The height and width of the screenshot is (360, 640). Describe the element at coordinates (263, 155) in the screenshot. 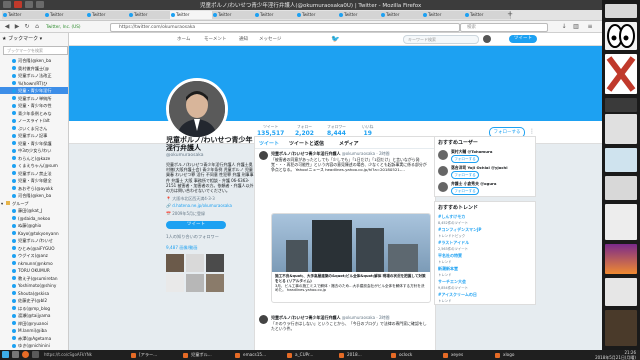

I see `tweet-avatar` at that location.